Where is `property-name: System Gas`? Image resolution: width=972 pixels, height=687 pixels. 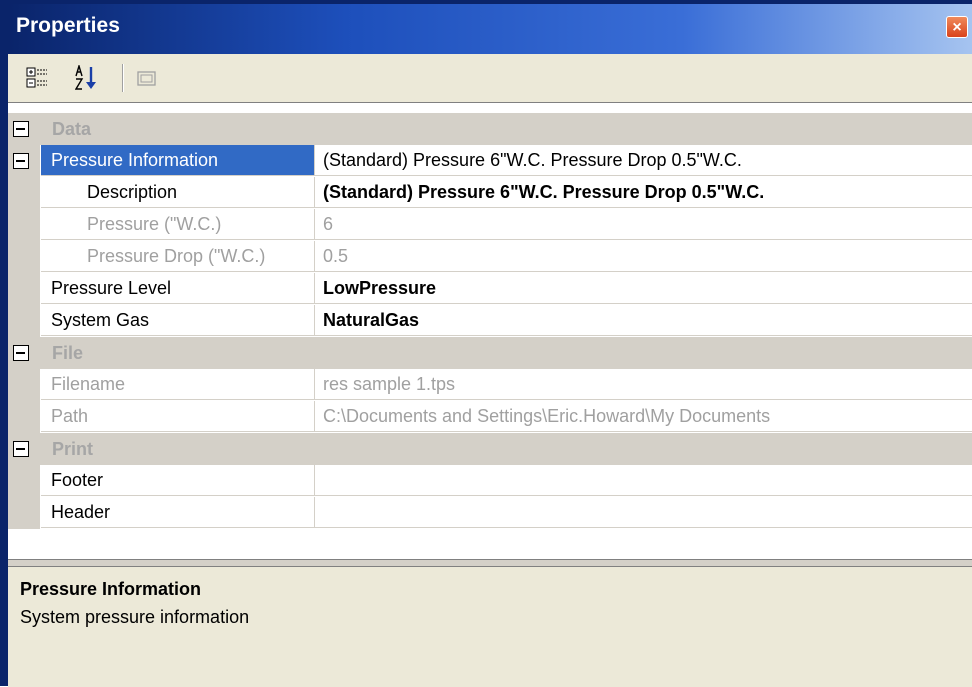 property-name: System Gas is located at coordinates (177, 320).